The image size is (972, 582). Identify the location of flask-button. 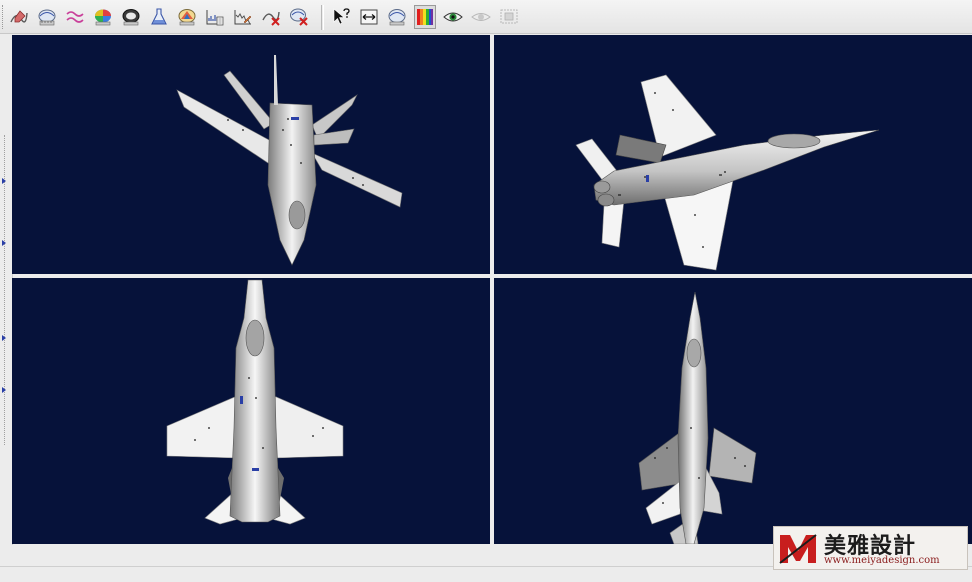
(159, 17).